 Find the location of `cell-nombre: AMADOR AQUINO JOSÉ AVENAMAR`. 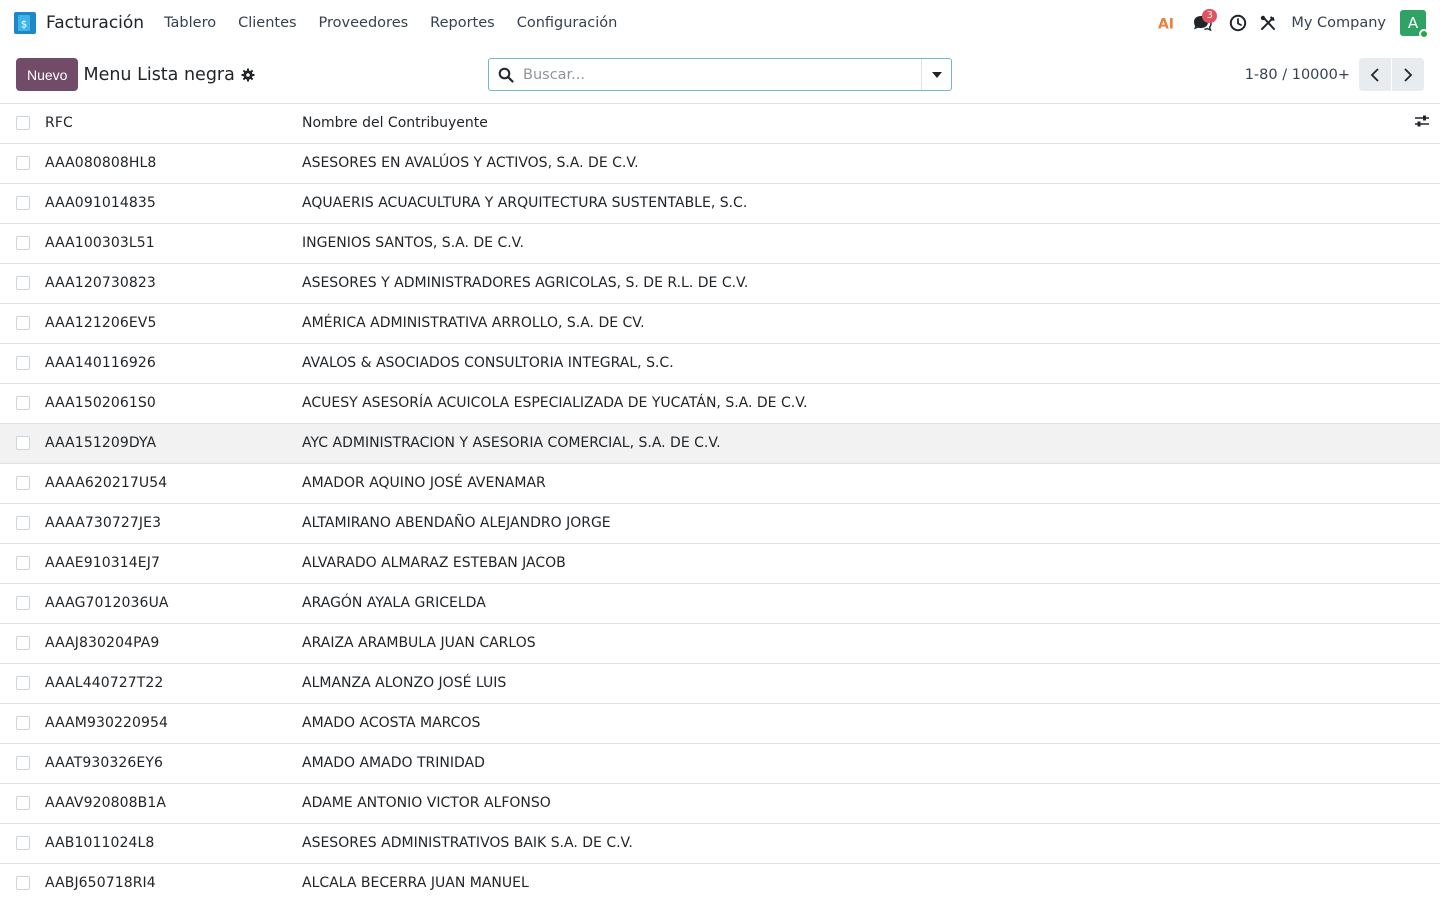

cell-nombre: AMADOR AQUINO JOSÉ AVENAMAR is located at coordinates (851, 483).